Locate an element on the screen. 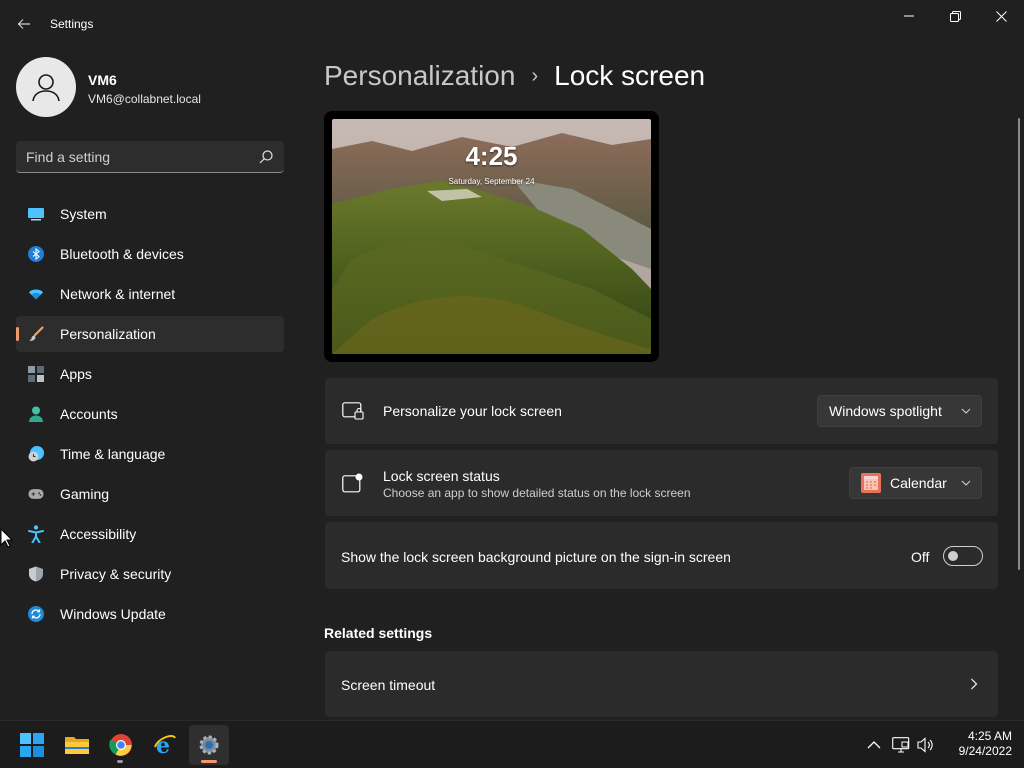 The height and width of the screenshot is (768, 1024). sidebar-item-label: Privacy & security is located at coordinates (116, 574).